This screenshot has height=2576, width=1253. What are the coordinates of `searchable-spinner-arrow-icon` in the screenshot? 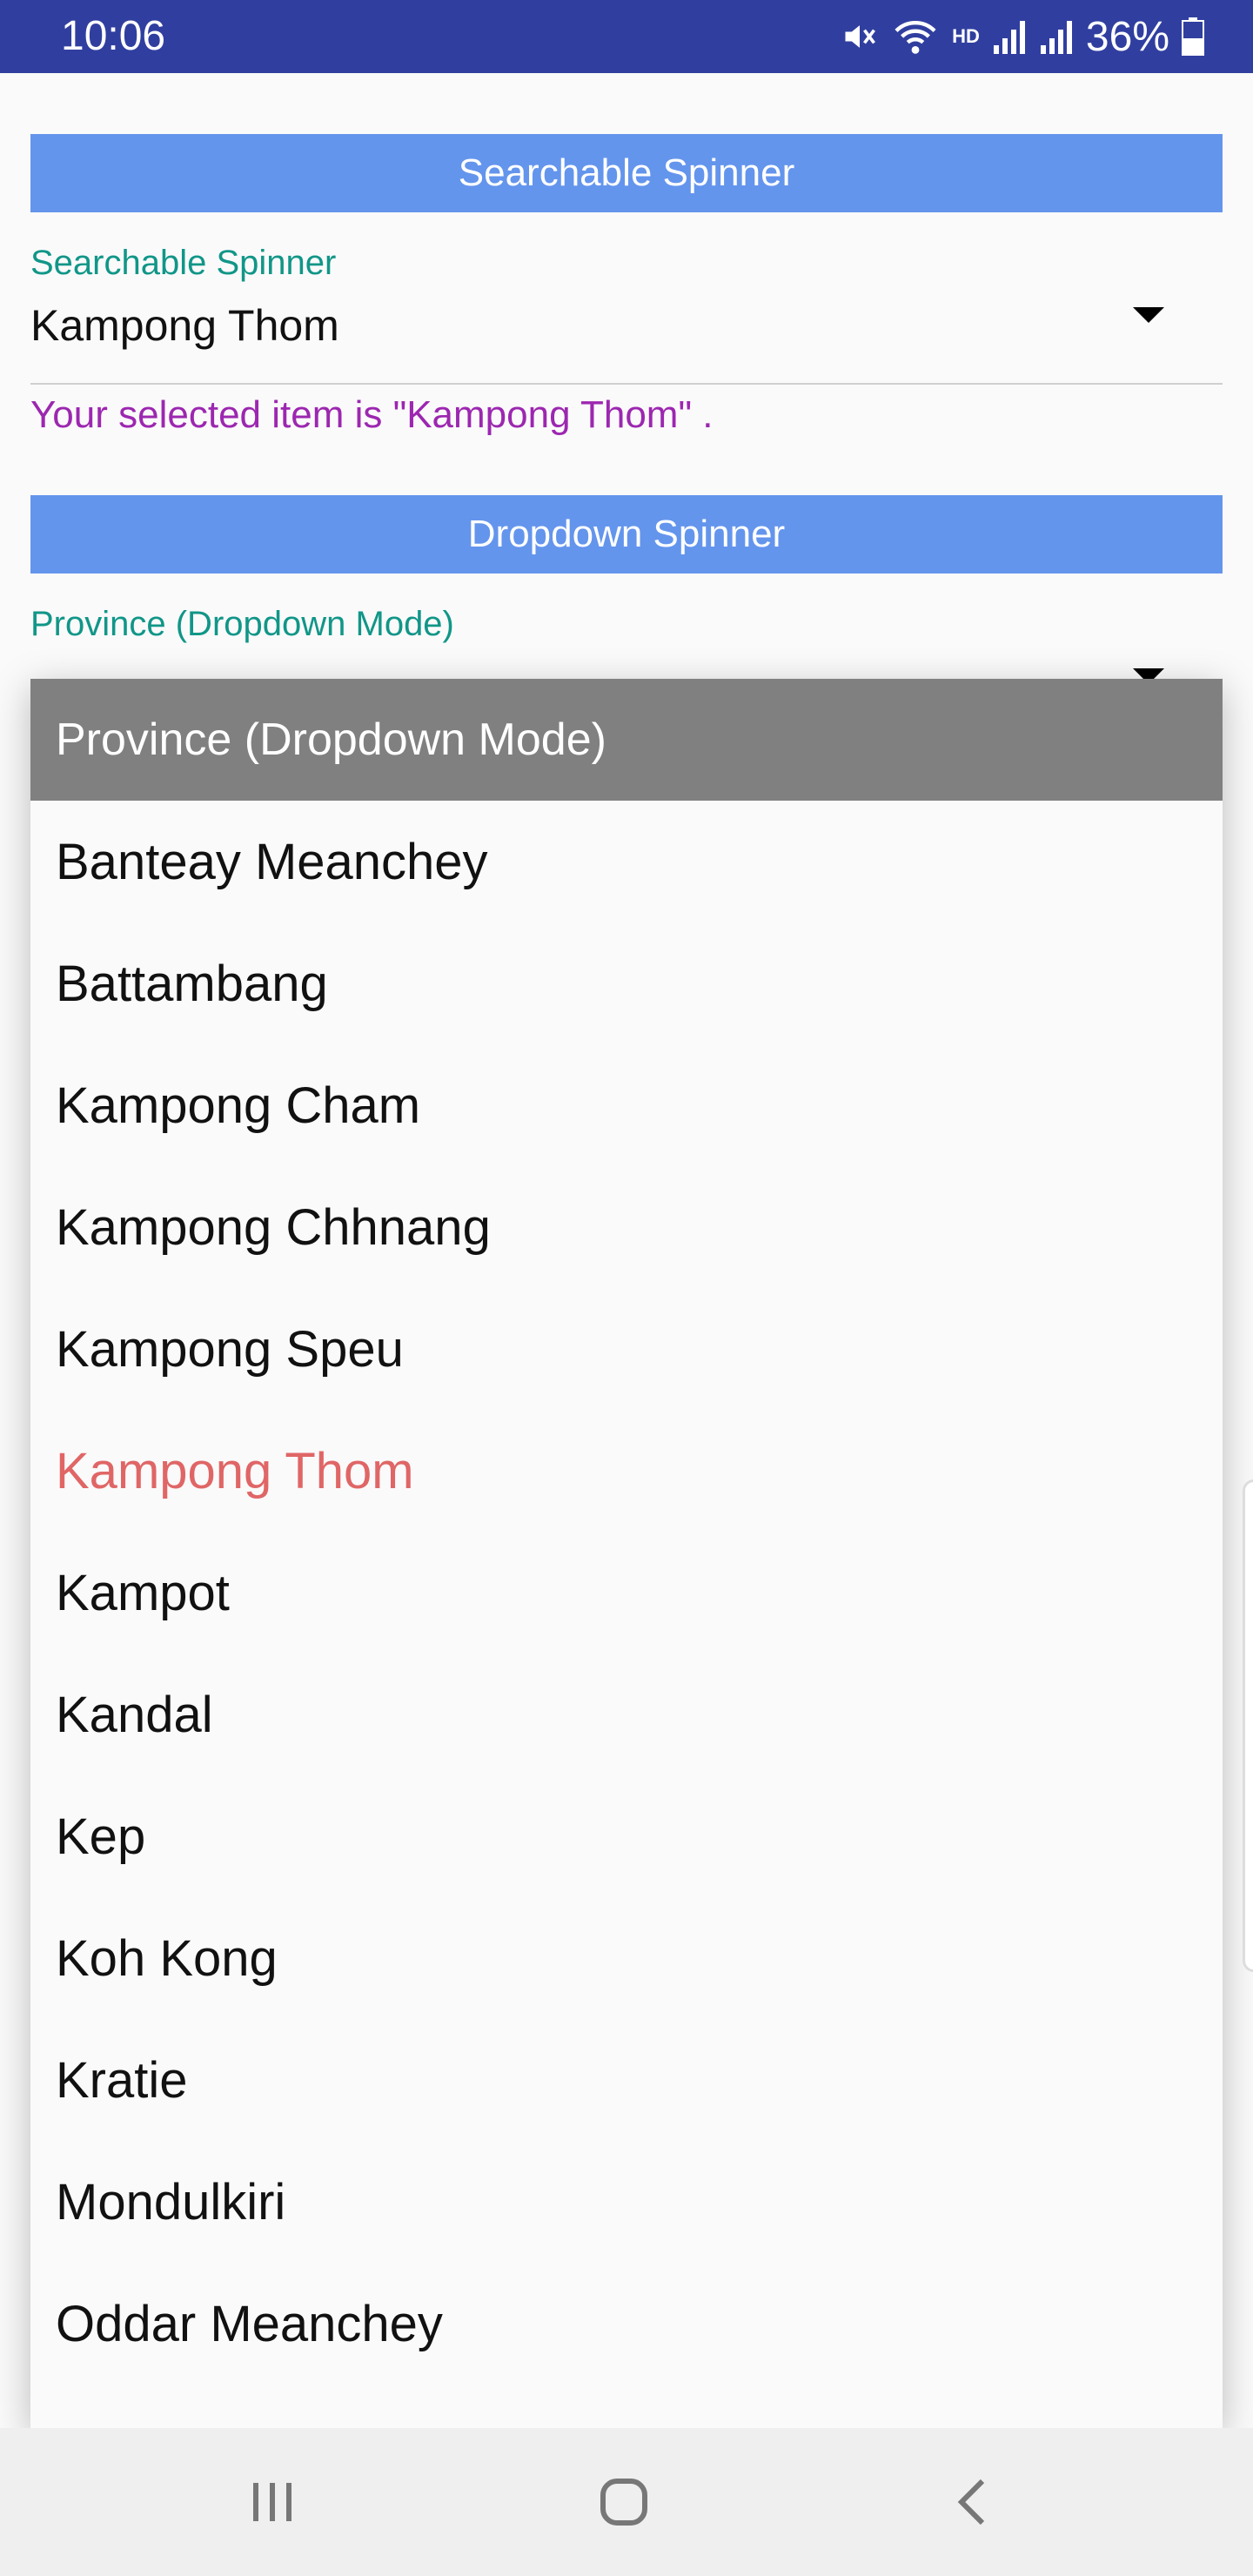 It's located at (1148, 315).